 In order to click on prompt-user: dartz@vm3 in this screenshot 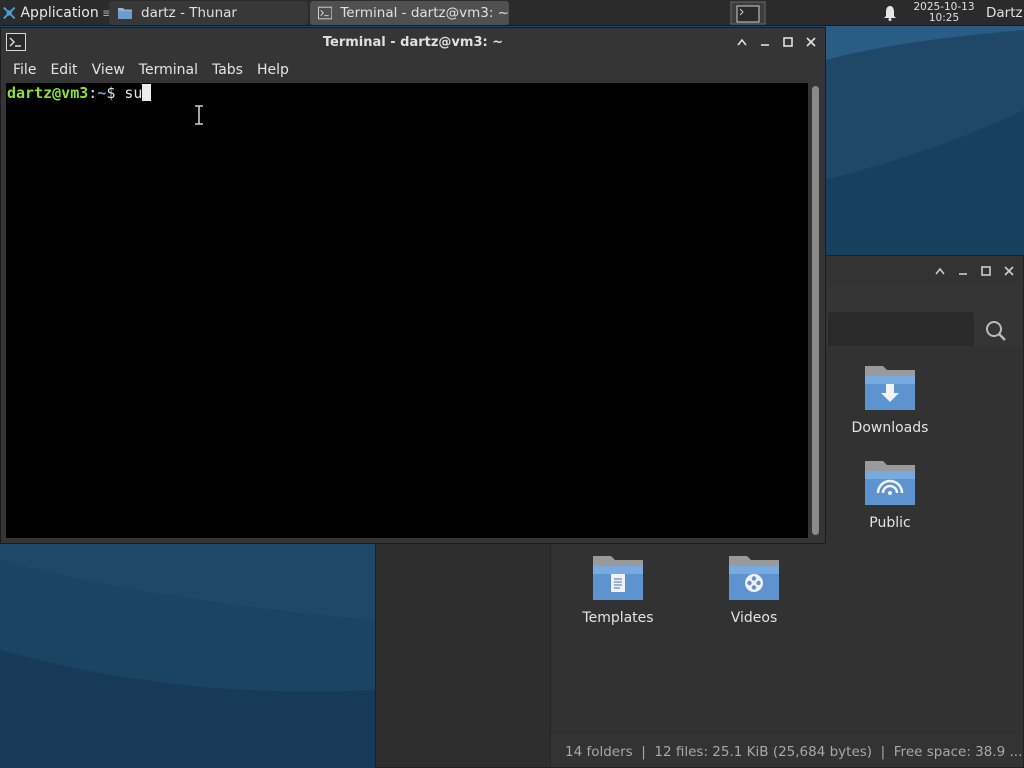, I will do `click(48, 93)`.